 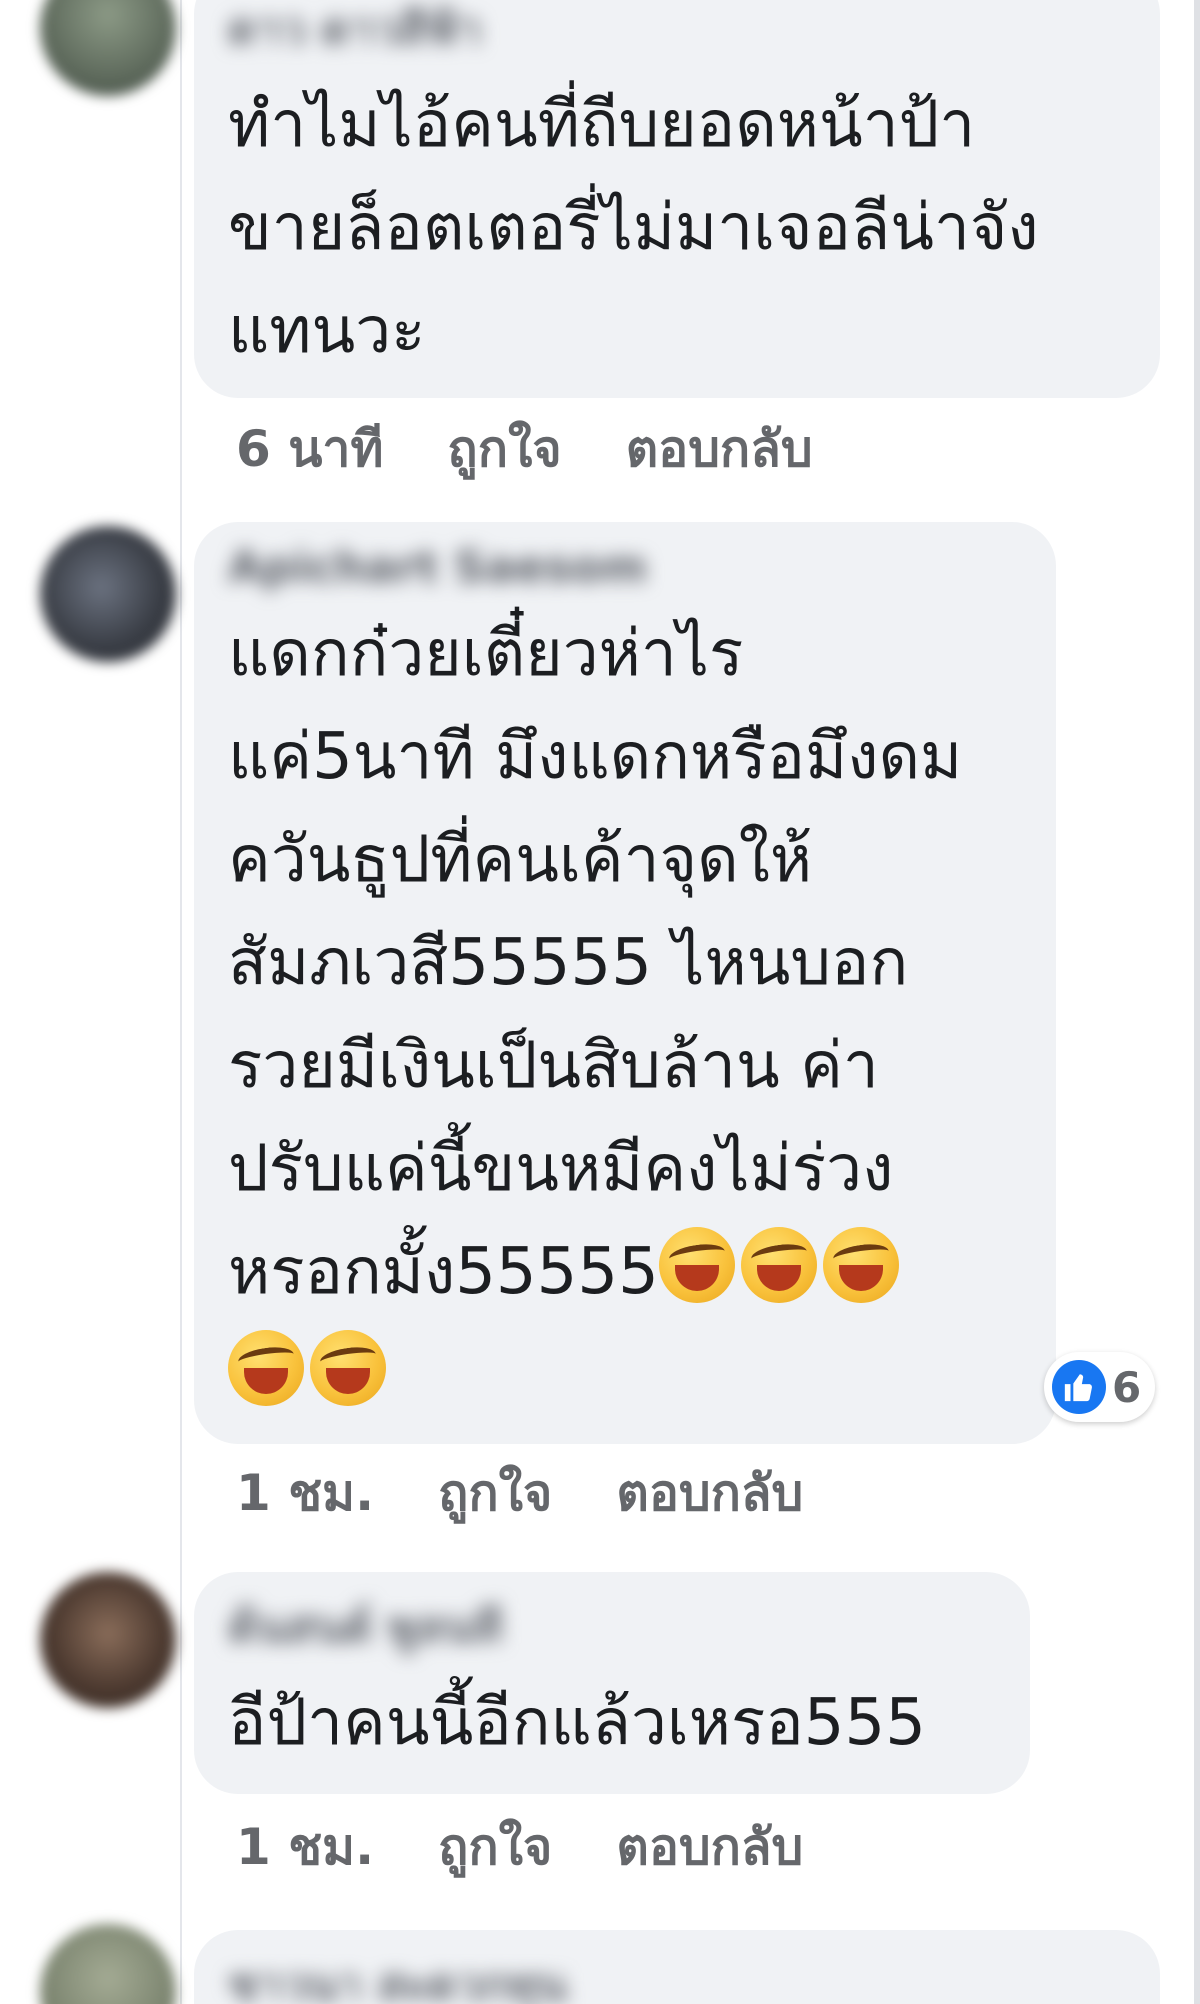 I want to click on comment-actions: 6 นาที ถูกใจ ตอบกลับ, so click(x=524, y=449).